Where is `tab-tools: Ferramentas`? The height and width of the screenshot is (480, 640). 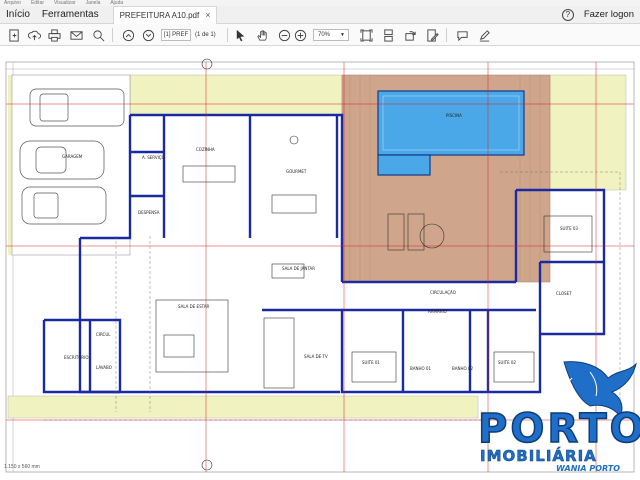 tab-tools: Ferramentas is located at coordinates (70, 15).